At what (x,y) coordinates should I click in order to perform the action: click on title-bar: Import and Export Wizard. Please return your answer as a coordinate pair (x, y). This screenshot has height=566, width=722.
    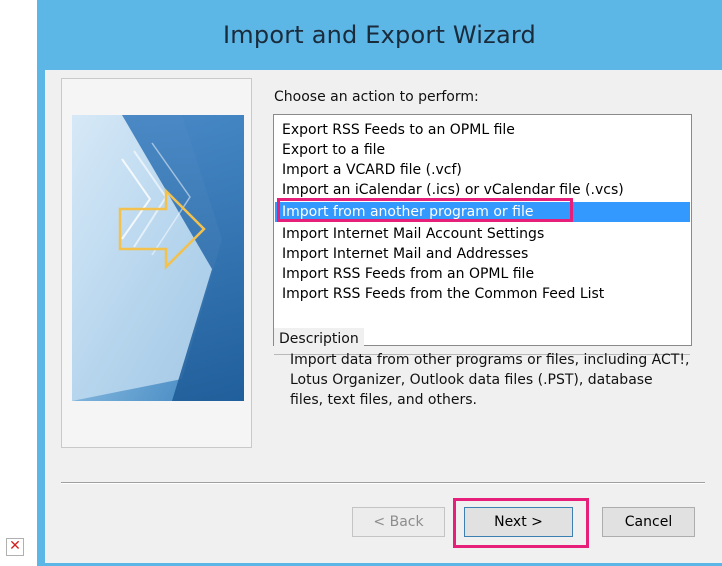
    Looking at the image, I should click on (379, 35).